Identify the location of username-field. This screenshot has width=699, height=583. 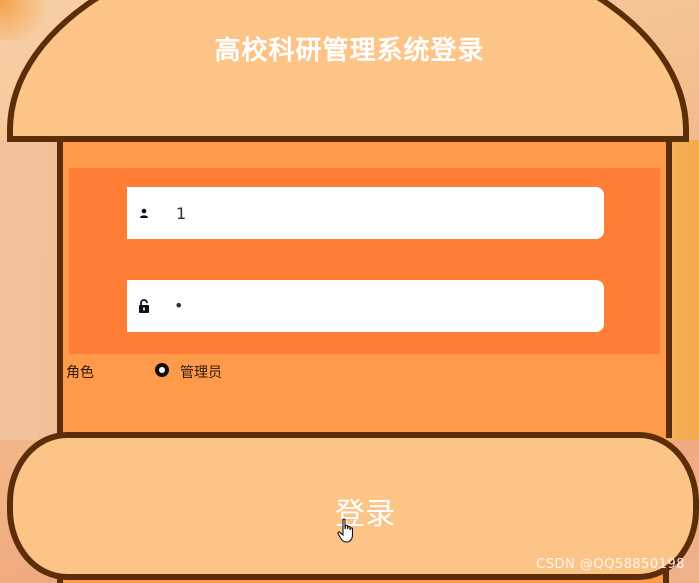
(365, 214).